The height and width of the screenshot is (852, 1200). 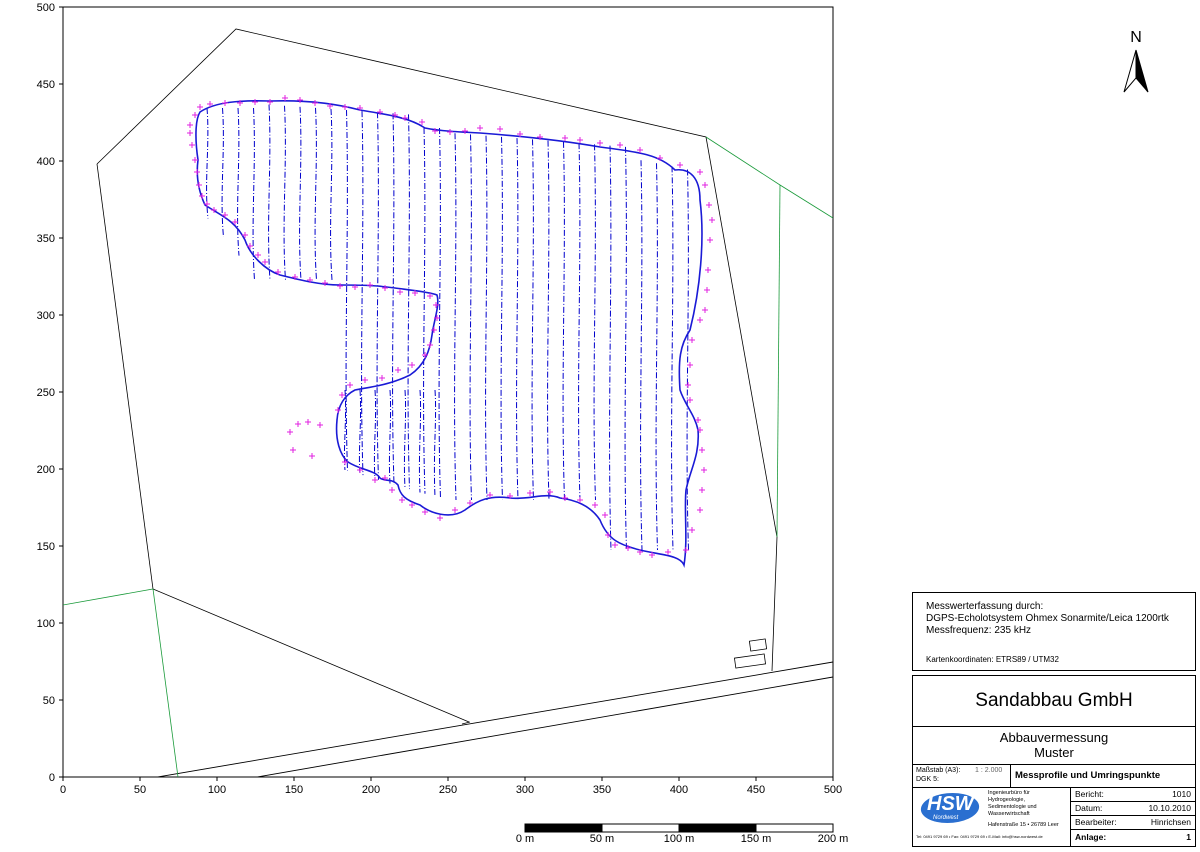 What do you see at coordinates (1054, 737) in the screenshot?
I see `project-line1: Abbauvermessung` at bounding box center [1054, 737].